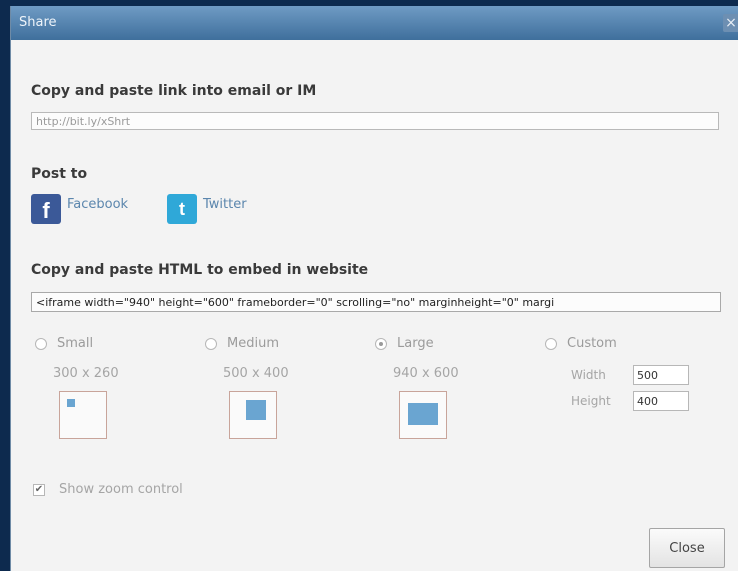 The width and height of the screenshot is (738, 571). I want to click on size-label-custom: Custom, so click(592, 343).